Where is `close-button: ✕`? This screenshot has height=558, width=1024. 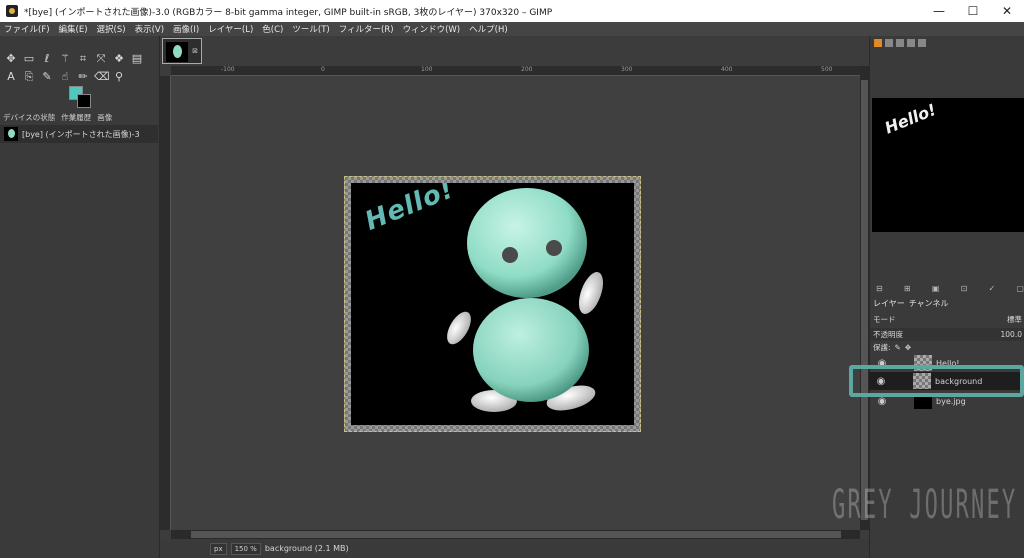
close-button: ✕ is located at coordinates (1007, 11).